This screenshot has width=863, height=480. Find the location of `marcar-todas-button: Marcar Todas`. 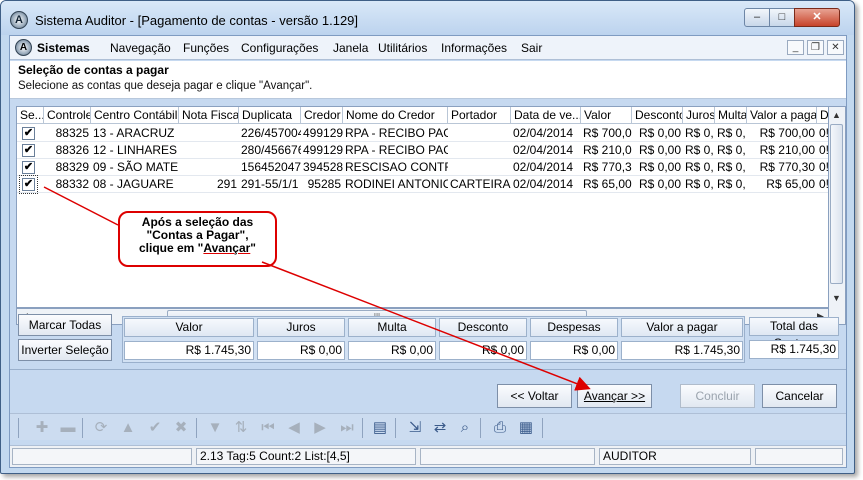

marcar-todas-button: Marcar Todas is located at coordinates (65, 325).